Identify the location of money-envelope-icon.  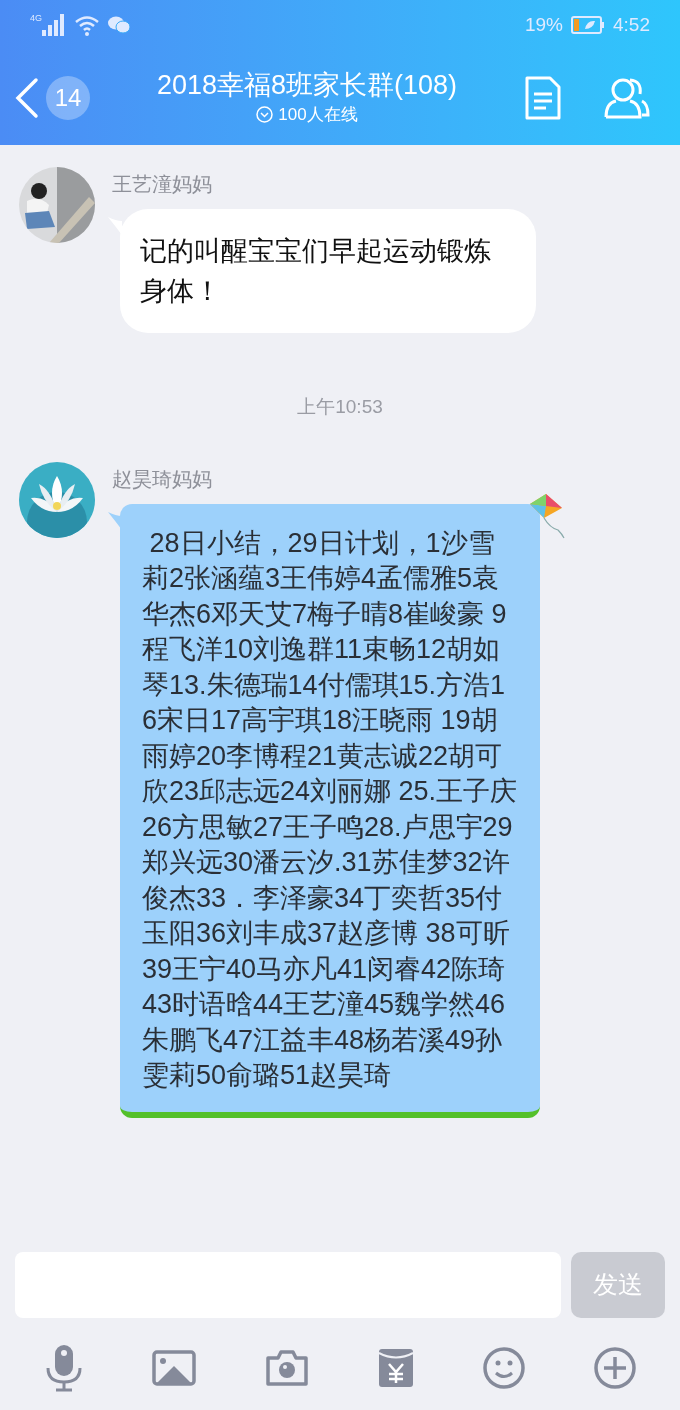
(395, 1367).